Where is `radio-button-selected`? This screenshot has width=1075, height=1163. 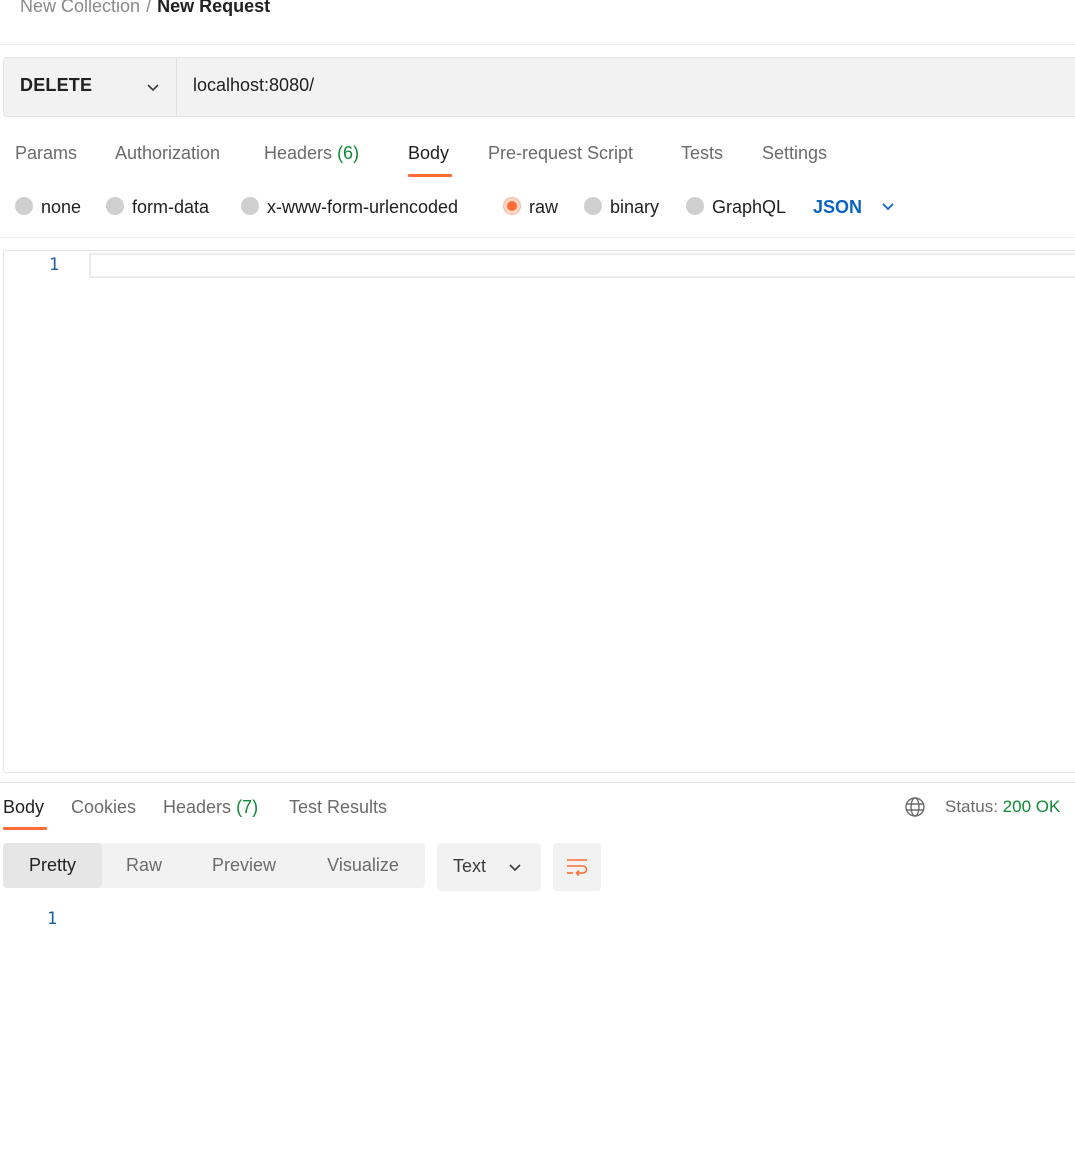
radio-button-selected is located at coordinates (512, 206).